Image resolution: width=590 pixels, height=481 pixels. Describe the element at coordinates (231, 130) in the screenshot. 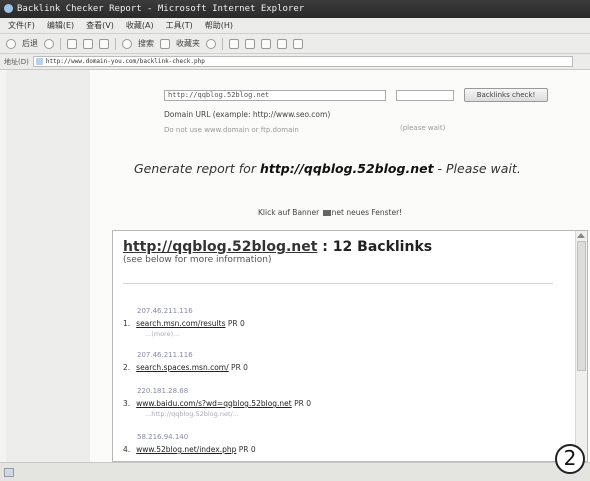

I see `field-note: Do not use www.domain or ftp.domain` at that location.